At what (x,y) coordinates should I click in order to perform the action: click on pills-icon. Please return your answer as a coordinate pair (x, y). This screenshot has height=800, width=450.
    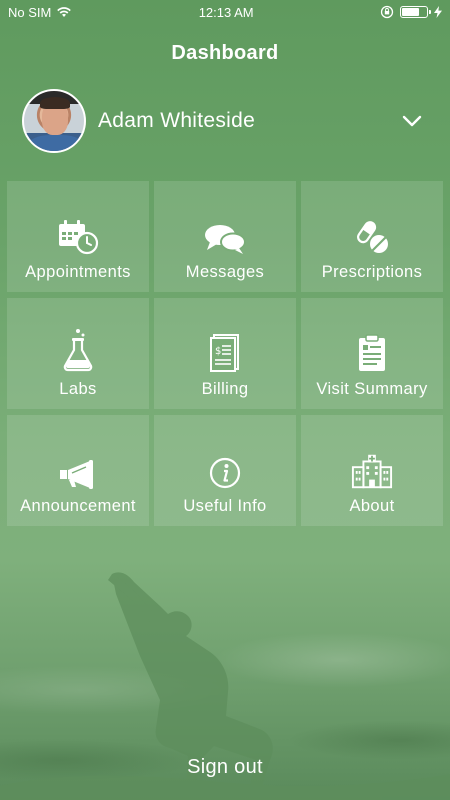
    Looking at the image, I should click on (372, 235).